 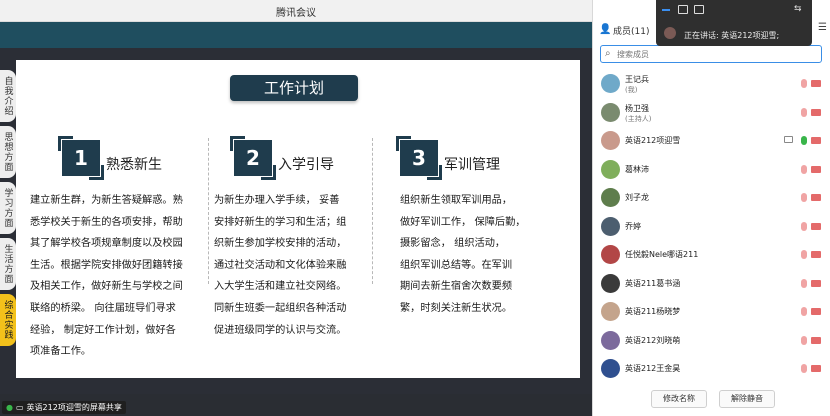 What do you see at coordinates (824, 28) in the screenshot?
I see `menu-icon: ☰` at bounding box center [824, 28].